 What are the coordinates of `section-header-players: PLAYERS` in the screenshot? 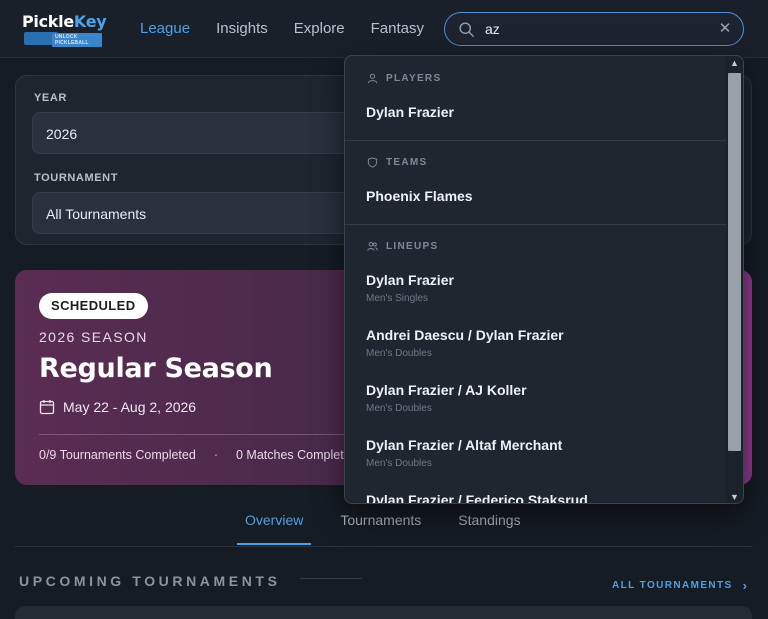 It's located at (536, 77).